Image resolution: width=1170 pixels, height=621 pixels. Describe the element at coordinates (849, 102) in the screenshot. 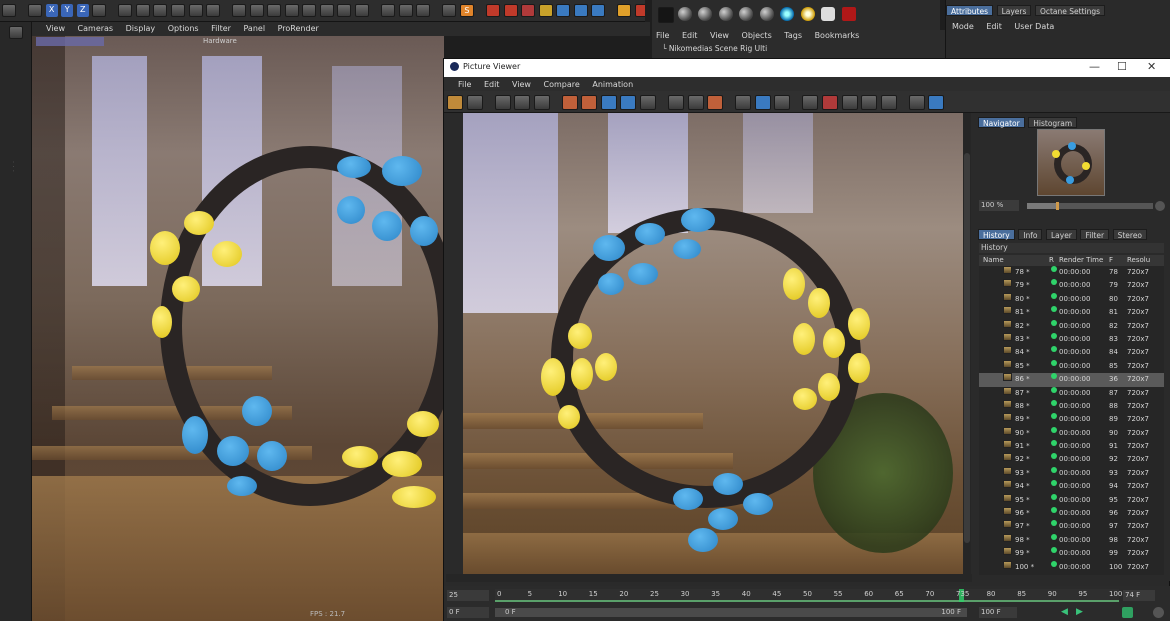

I see `frame-a-icon` at that location.